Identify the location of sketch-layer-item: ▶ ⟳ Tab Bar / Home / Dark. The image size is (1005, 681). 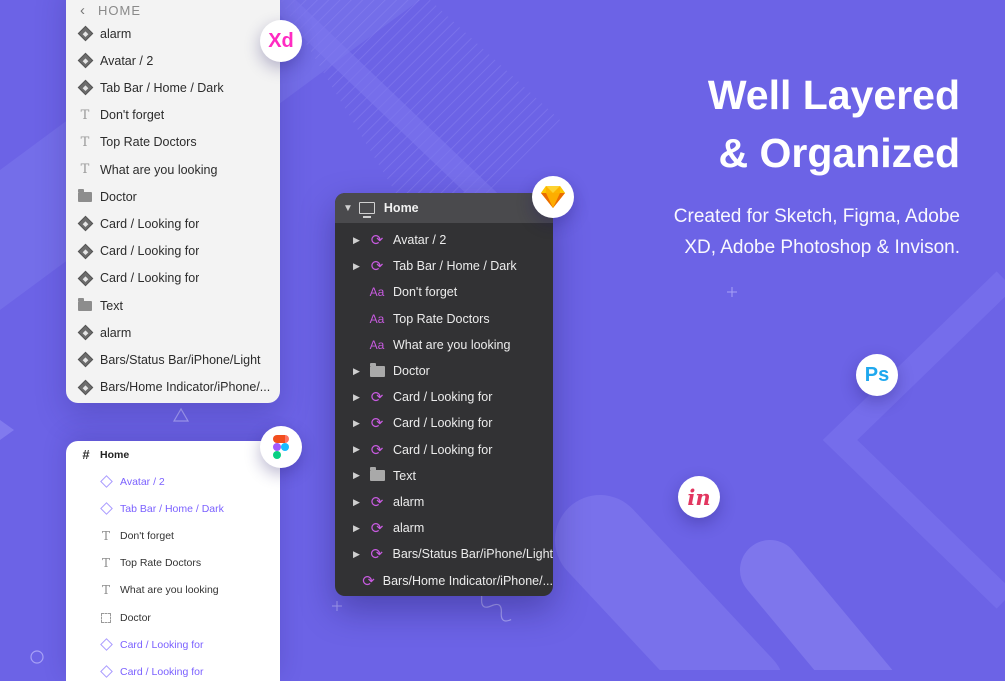
(444, 266).